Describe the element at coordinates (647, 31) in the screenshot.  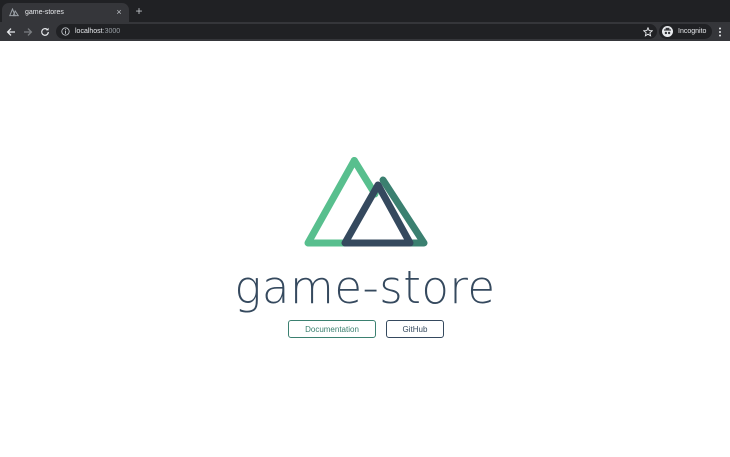
I see `bookmark-star-icon` at that location.